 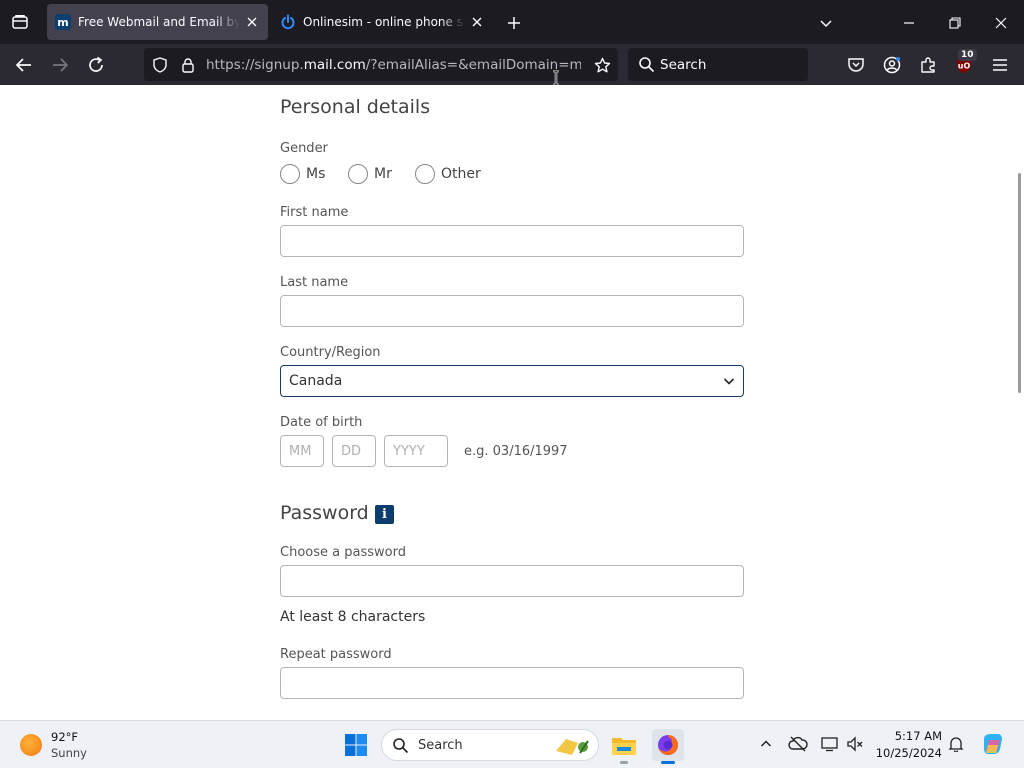 I want to click on info-icon: i, so click(x=384, y=514).